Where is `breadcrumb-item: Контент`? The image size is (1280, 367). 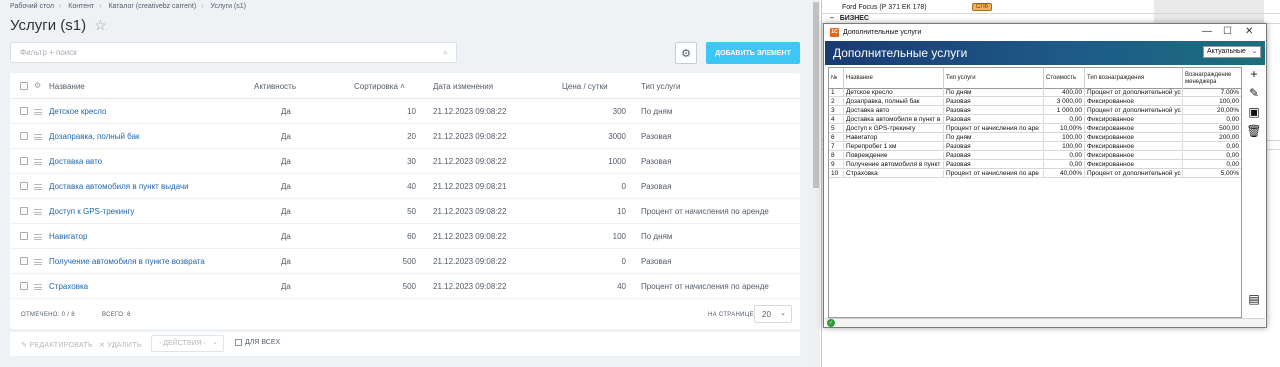
breadcrumb-item: Контент is located at coordinates (81, 6).